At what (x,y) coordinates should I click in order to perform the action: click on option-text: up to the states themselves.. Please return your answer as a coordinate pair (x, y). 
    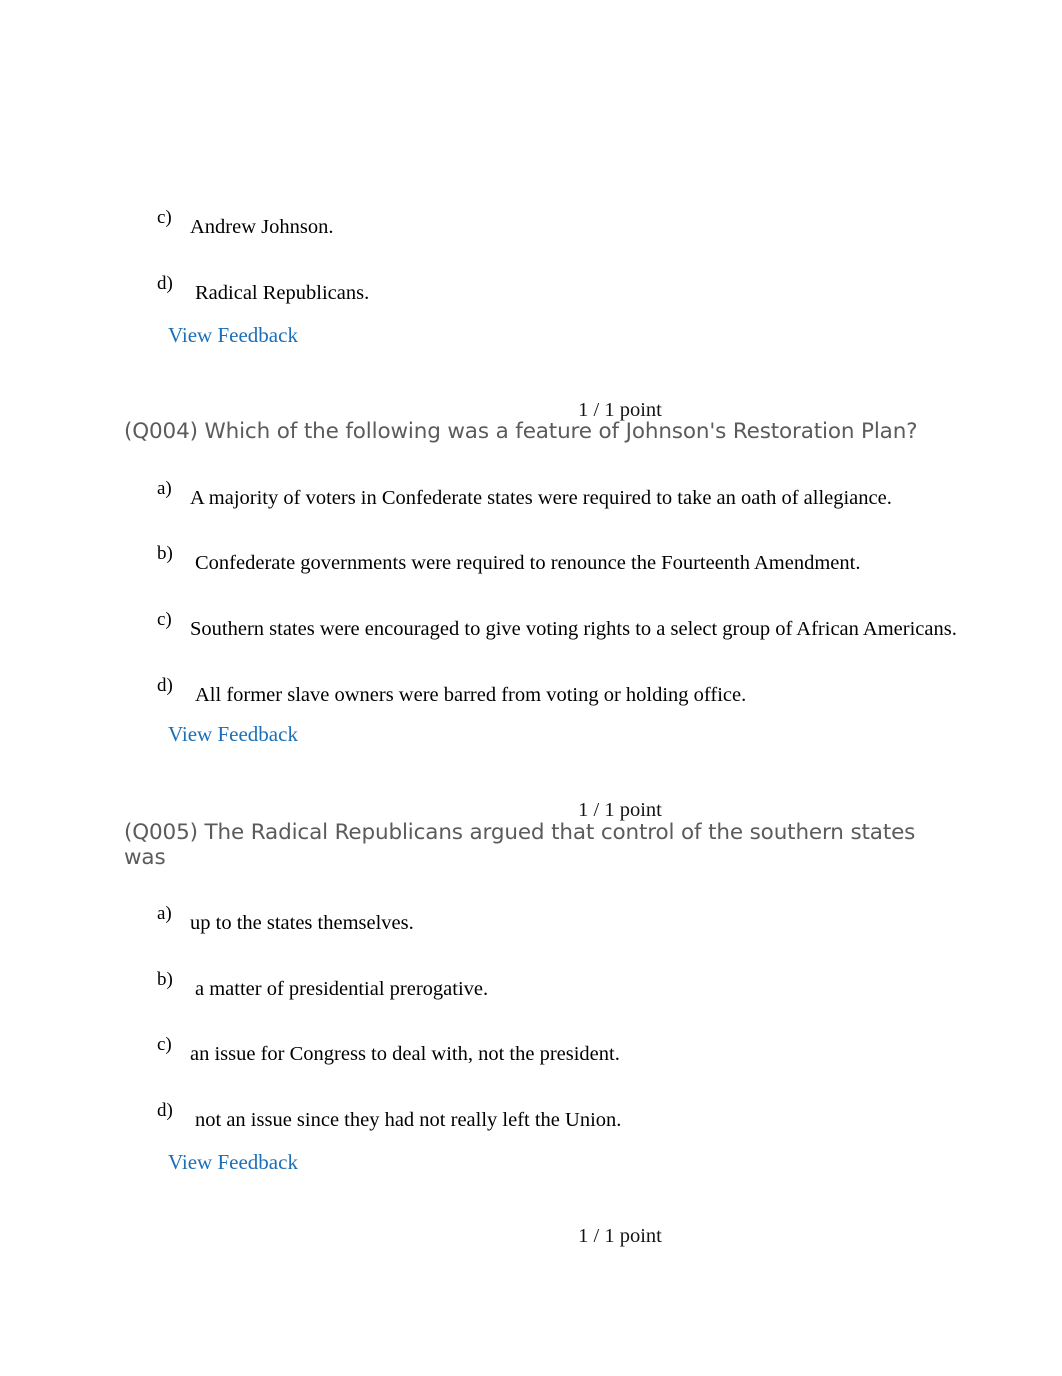
    Looking at the image, I should click on (302, 923).